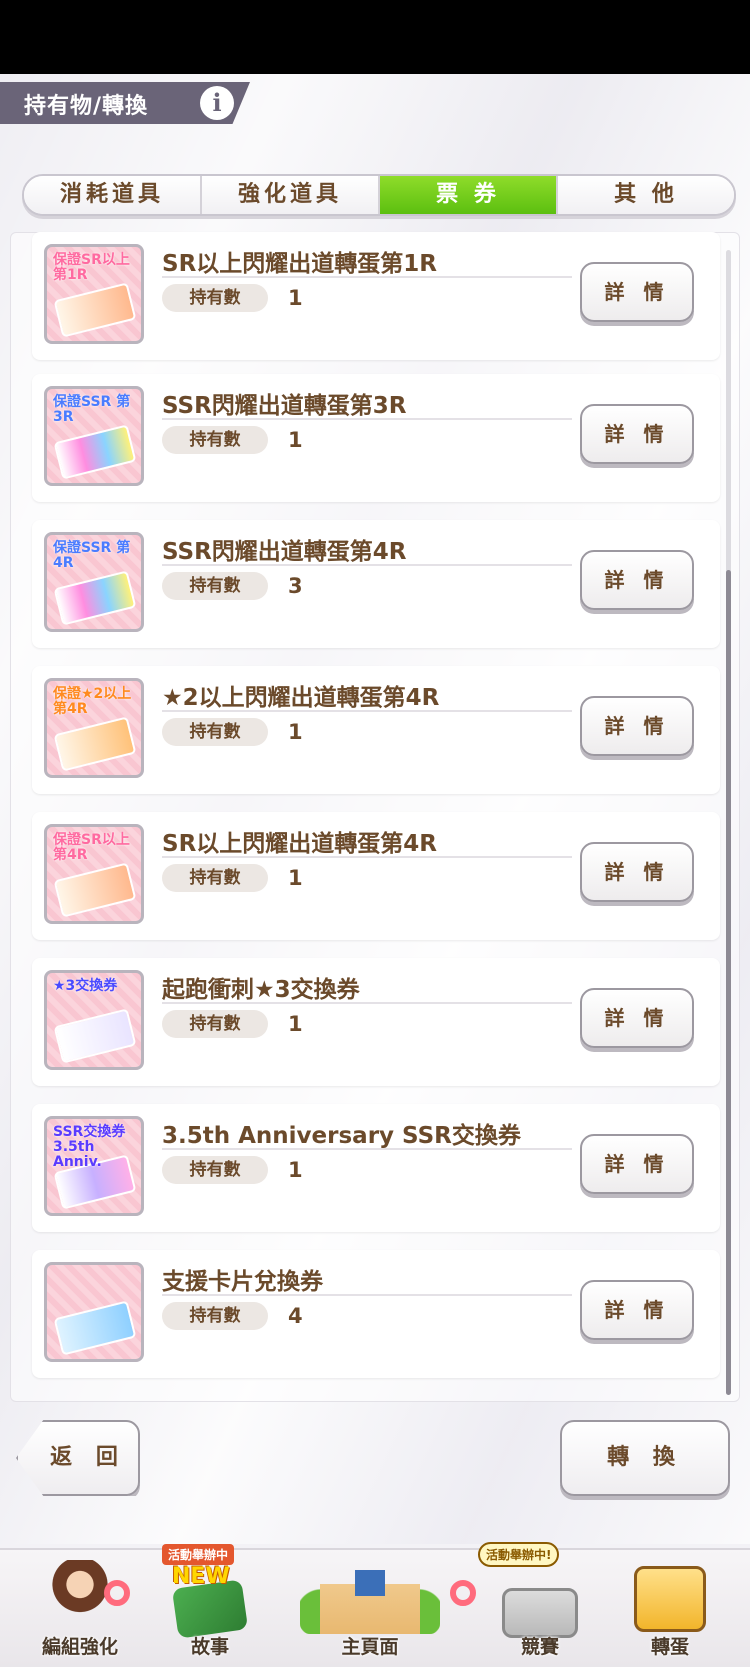 The image size is (750, 1667). What do you see at coordinates (376, 876) in the screenshot?
I see `list-item: 保證SR以上 第4R SR以上閃耀出道轉蛋第4R 持有數 1 詳 情` at bounding box center [376, 876].